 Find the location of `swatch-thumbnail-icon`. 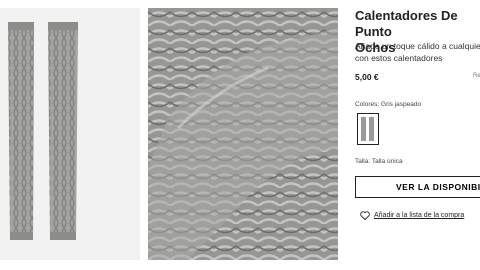

swatch-thumbnail-icon is located at coordinates (367, 129).